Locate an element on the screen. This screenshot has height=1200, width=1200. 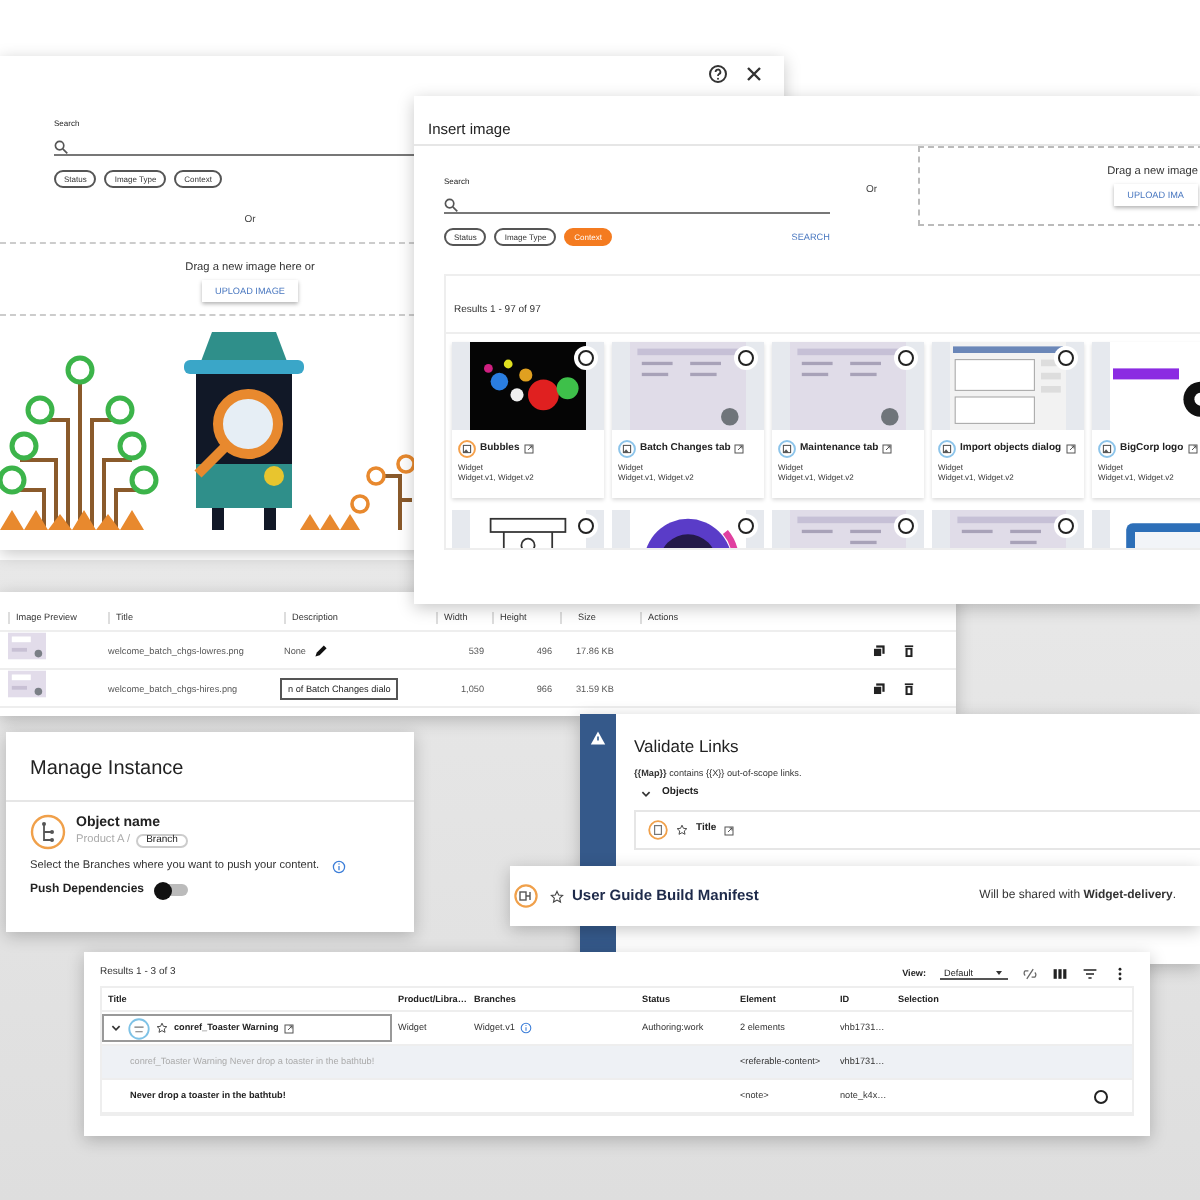
dialog-title: Validate Links is located at coordinates (687, 748).